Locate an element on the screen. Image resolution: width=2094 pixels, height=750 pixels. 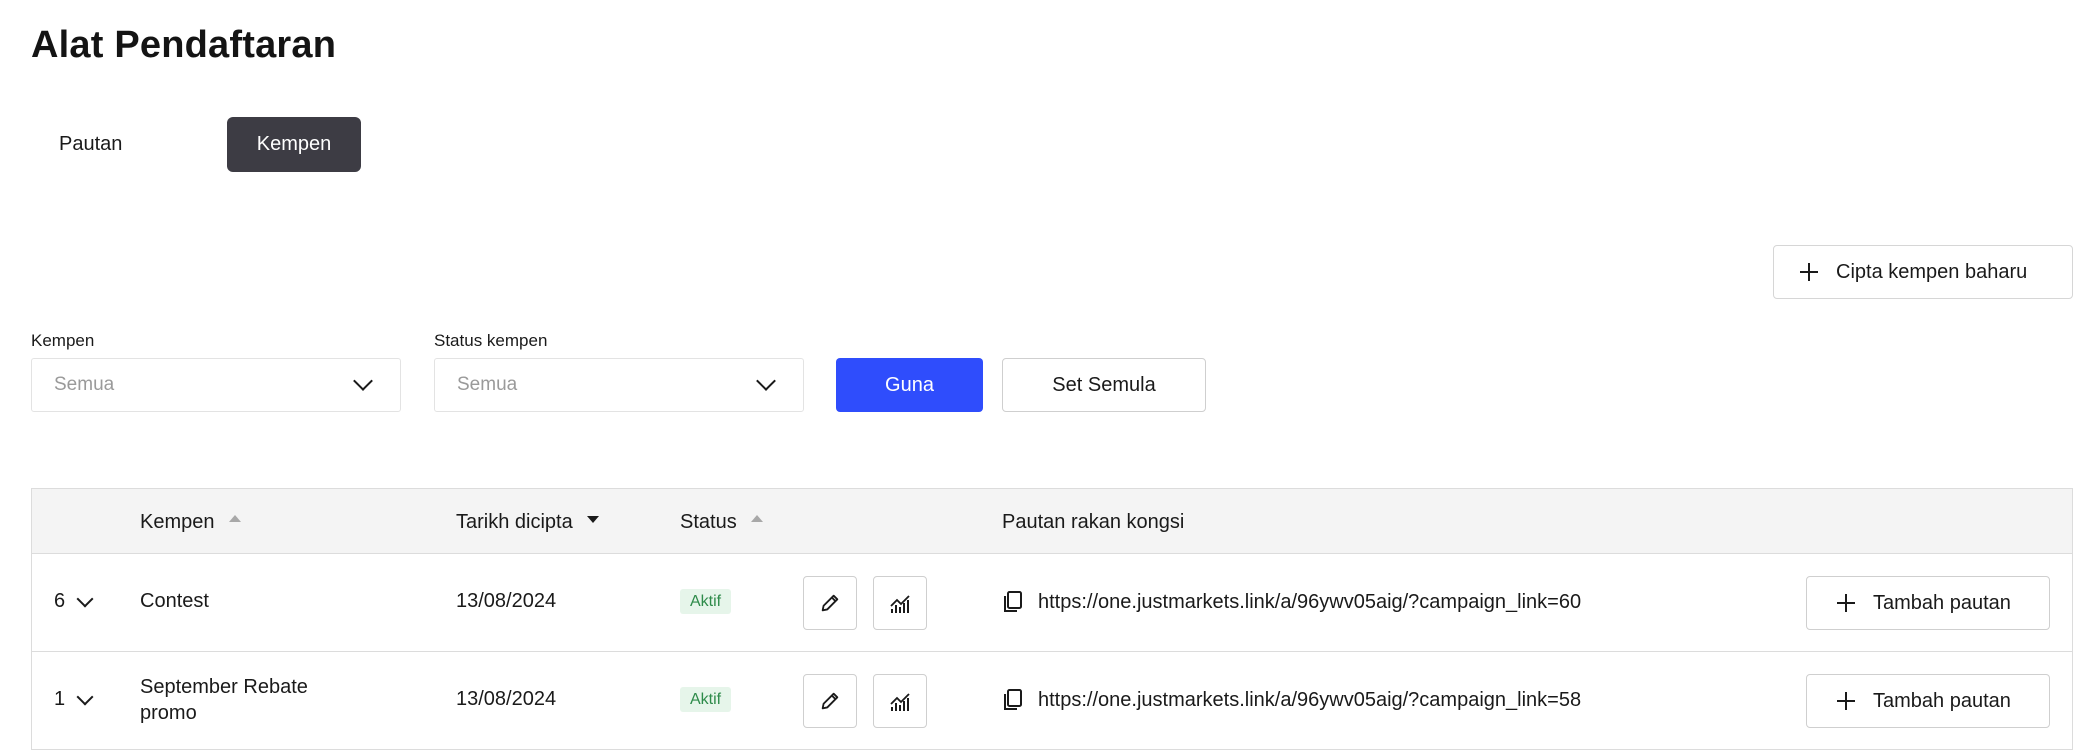
tabs: Pautan Kempen is located at coordinates (196, 144).